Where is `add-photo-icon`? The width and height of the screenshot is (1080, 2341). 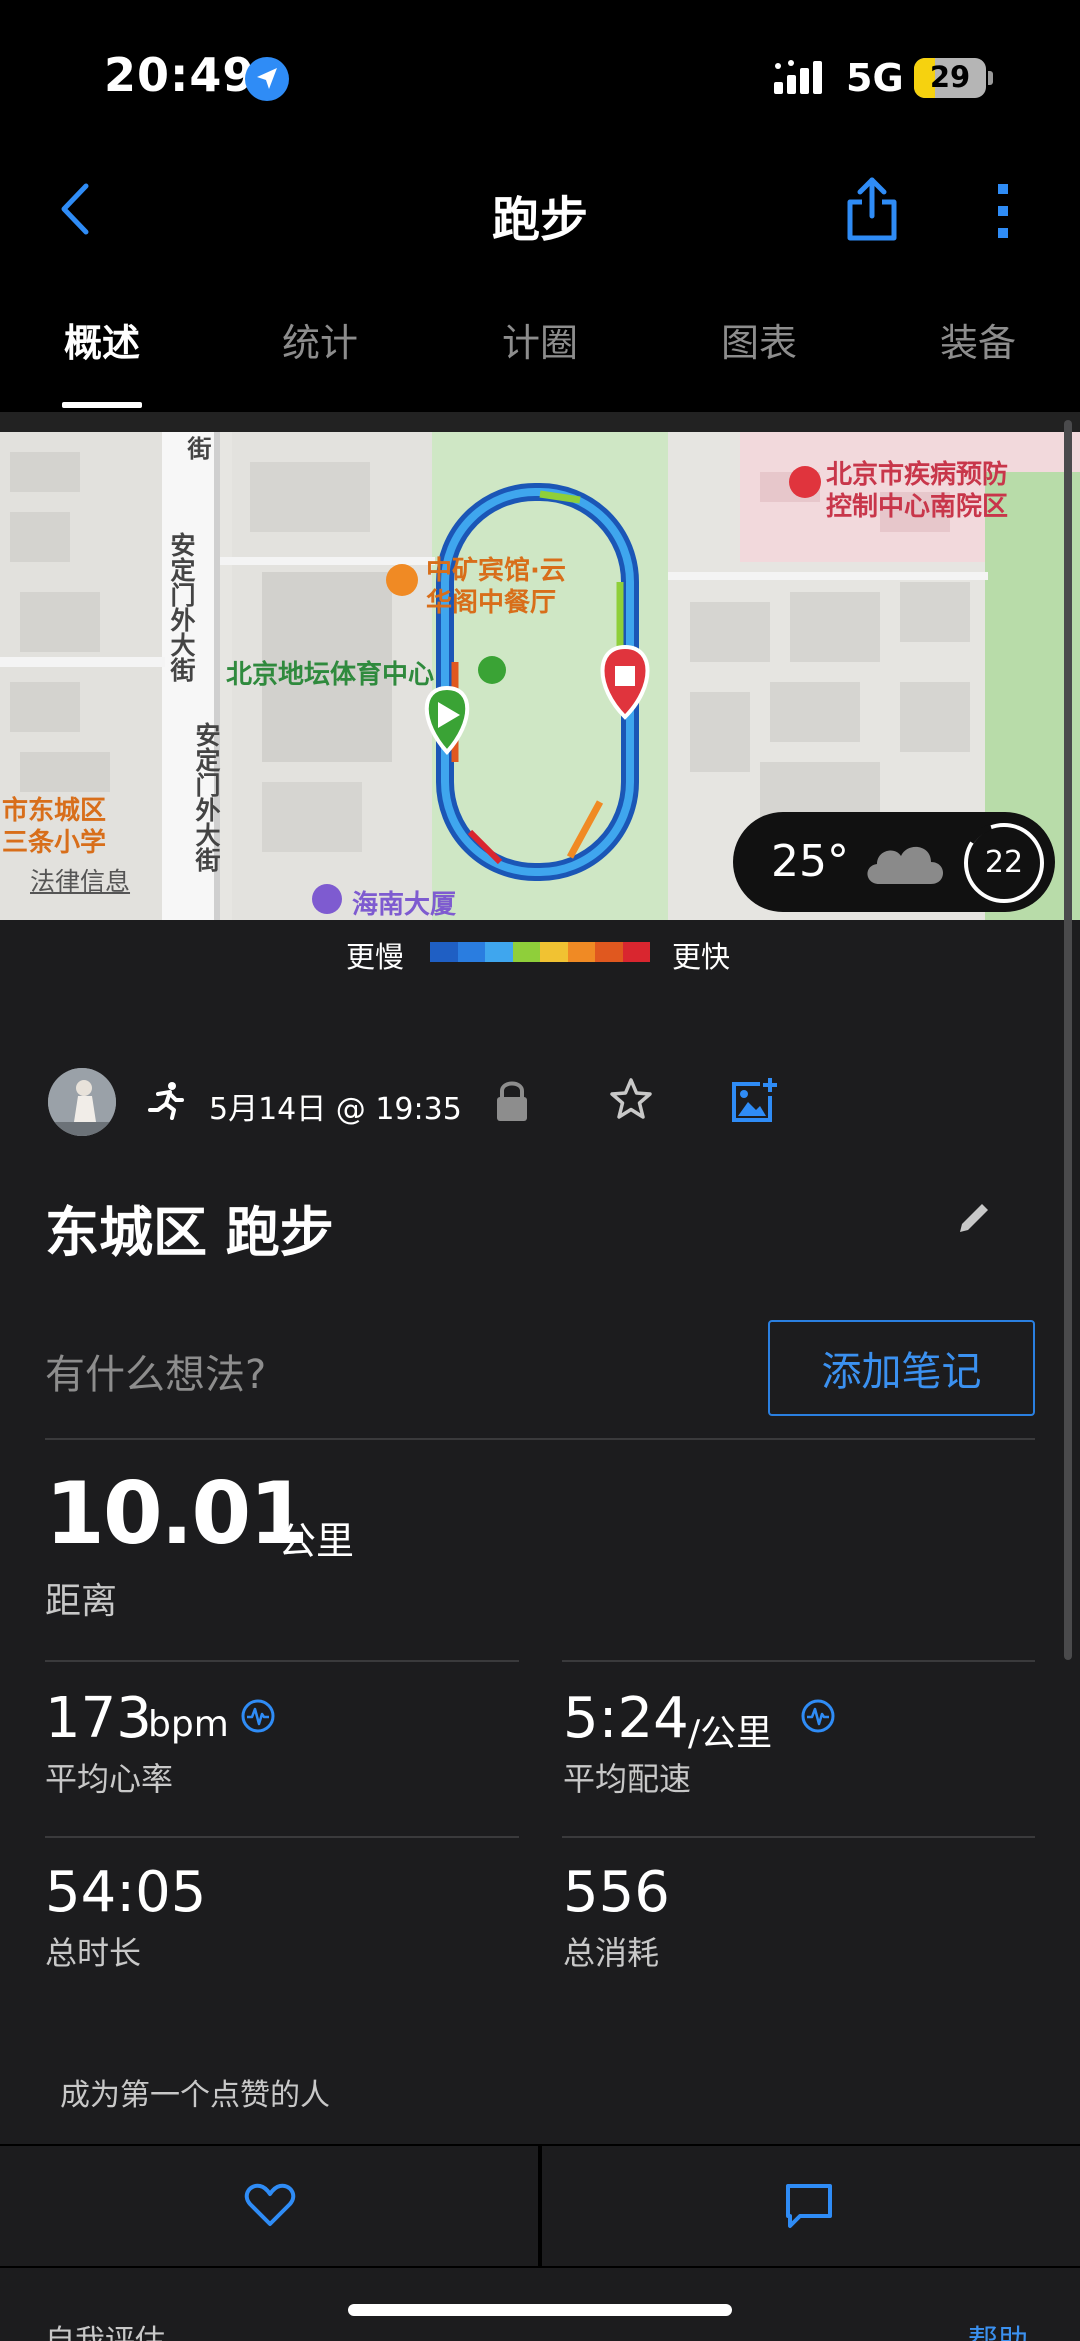 add-photo-icon is located at coordinates (754, 1100).